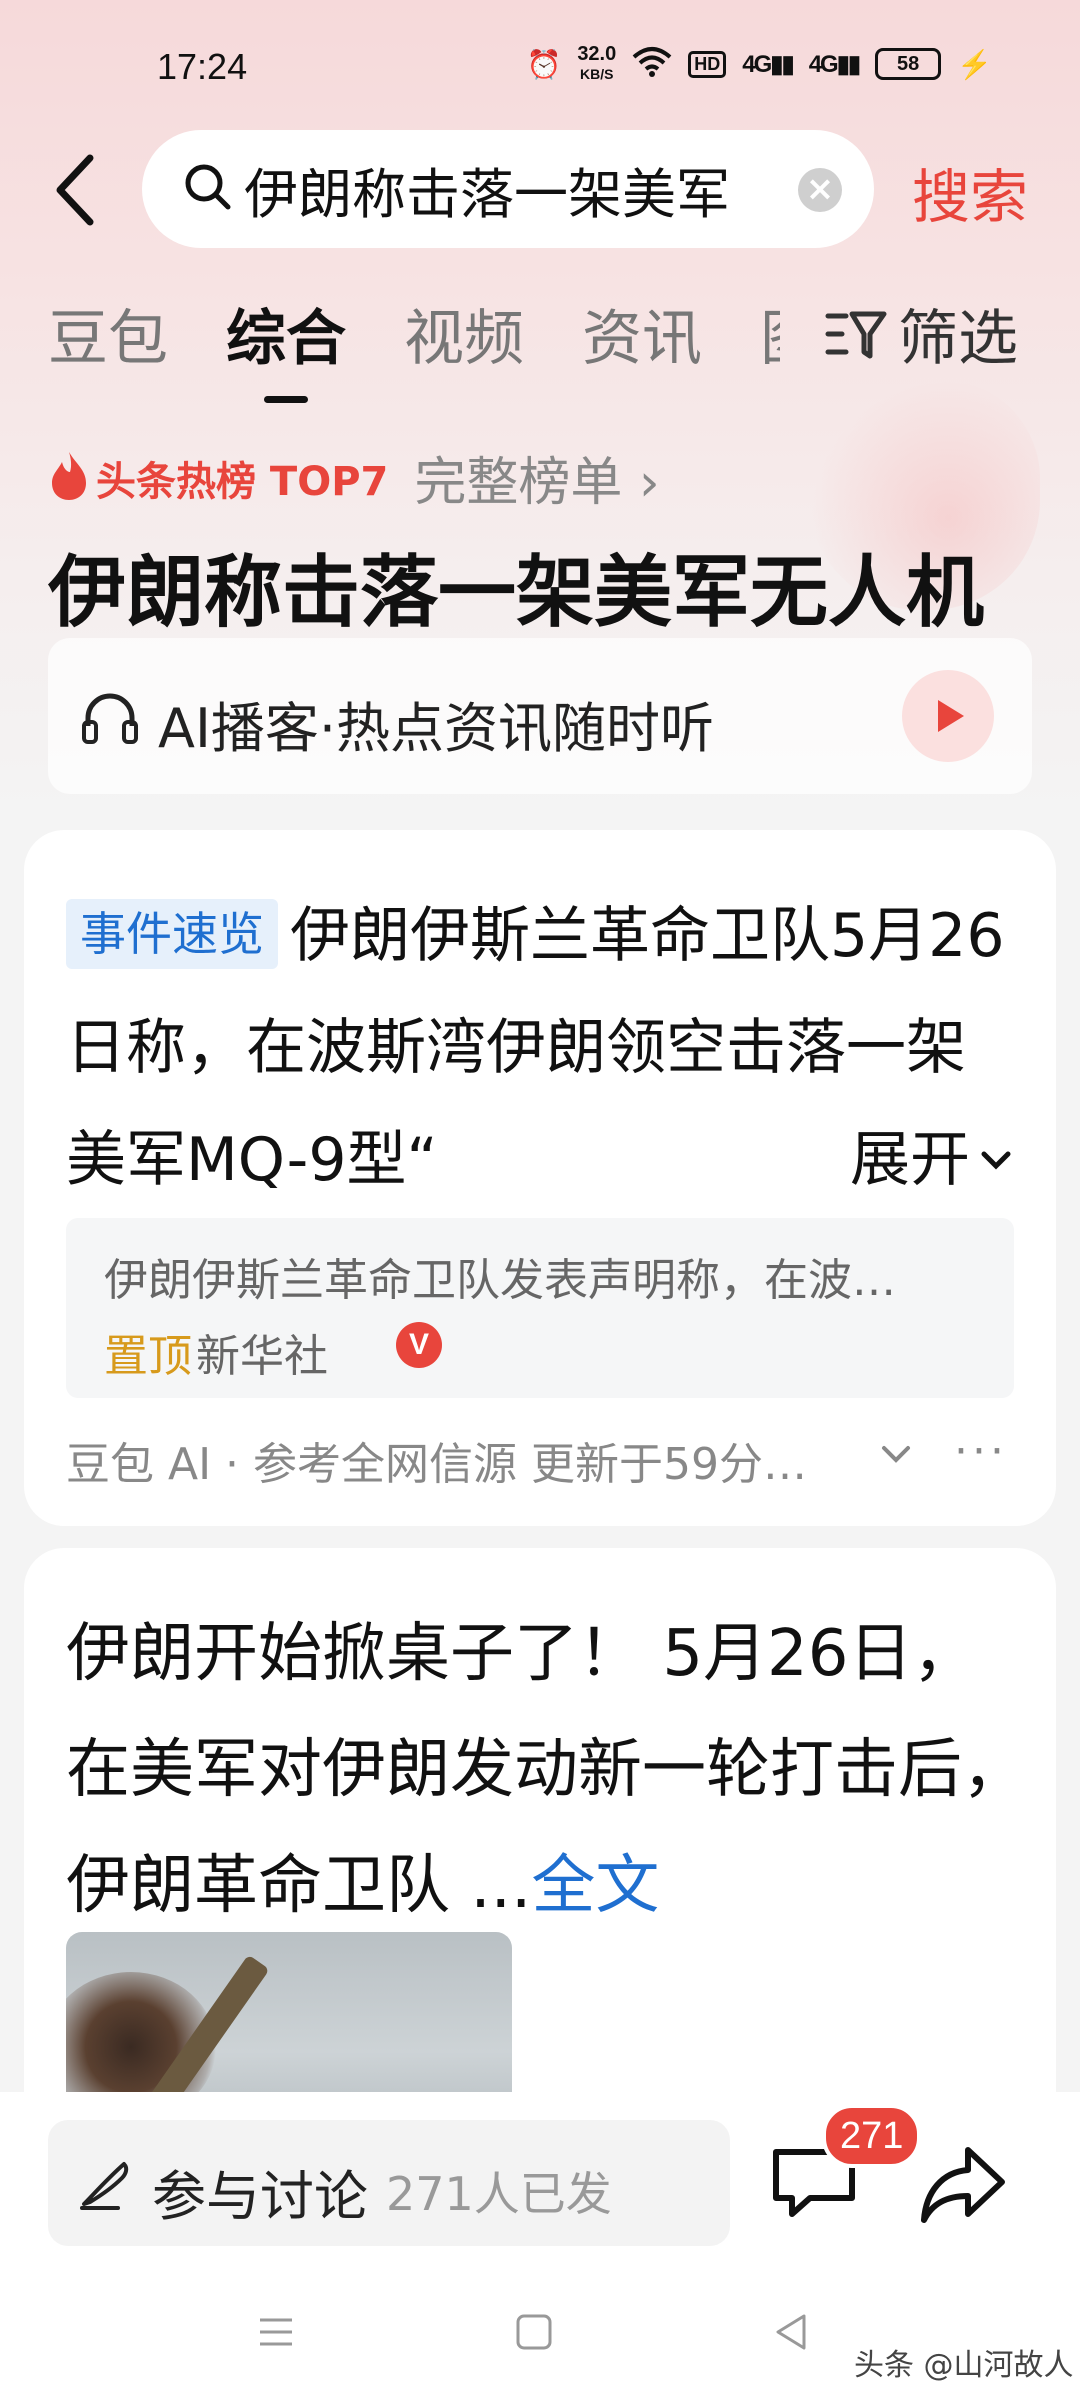 The image size is (1080, 2400). Describe the element at coordinates (896, 1456) in the screenshot. I see `collapse-chevron-icon` at that location.